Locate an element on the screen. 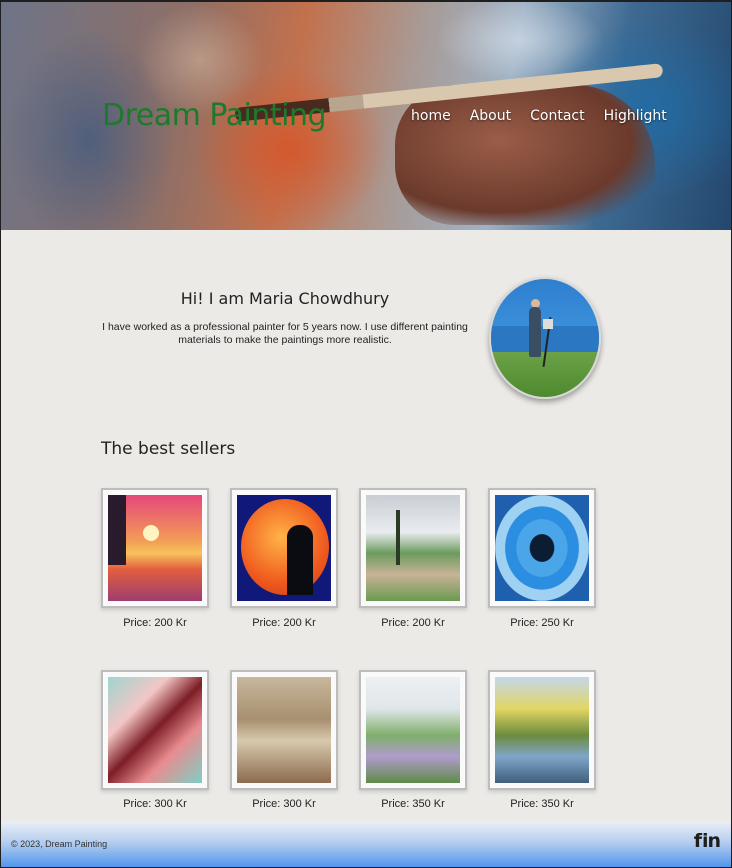  painting-blue-eye is located at coordinates (542, 548).